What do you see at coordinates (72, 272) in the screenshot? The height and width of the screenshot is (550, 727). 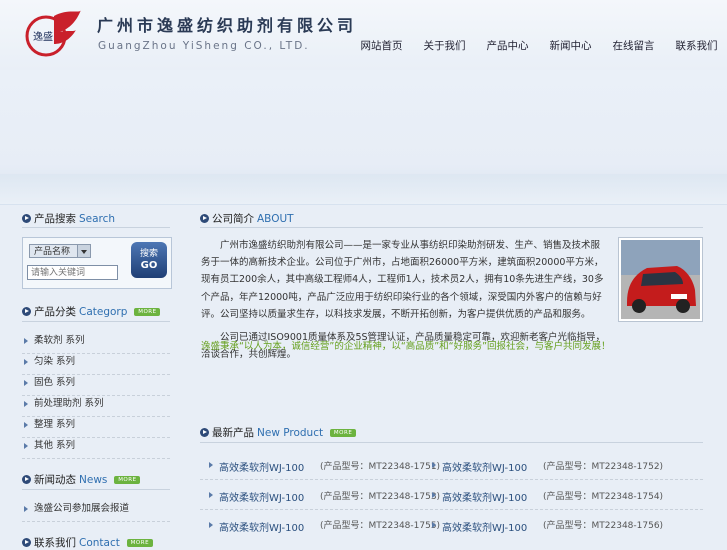 I see `search-input` at bounding box center [72, 272].